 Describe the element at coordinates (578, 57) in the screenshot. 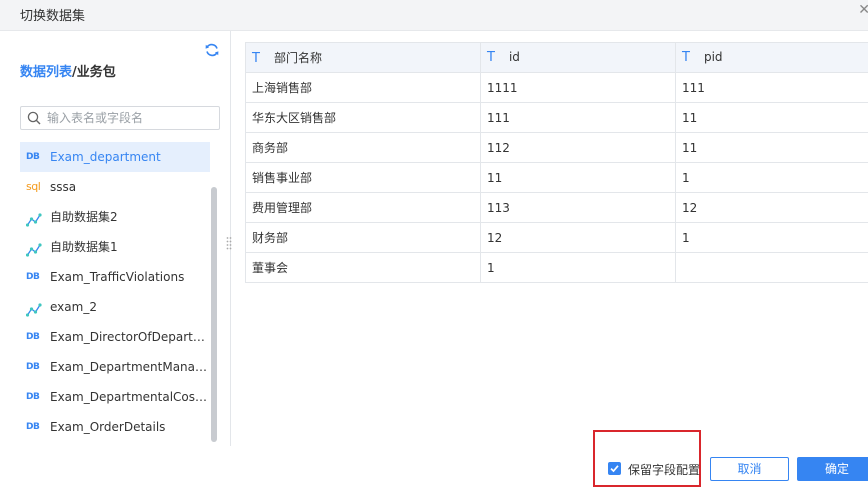

I see `column-header: Tid` at that location.